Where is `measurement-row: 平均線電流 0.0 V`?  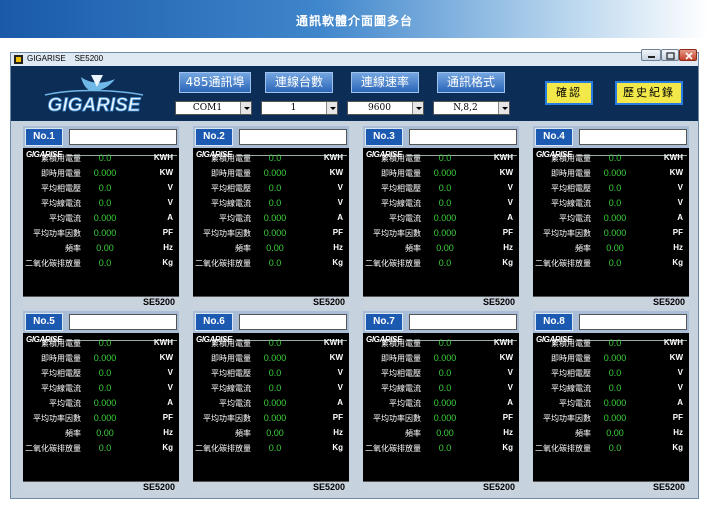
measurement-row: 平均線電流 0.0 V is located at coordinates (101, 389).